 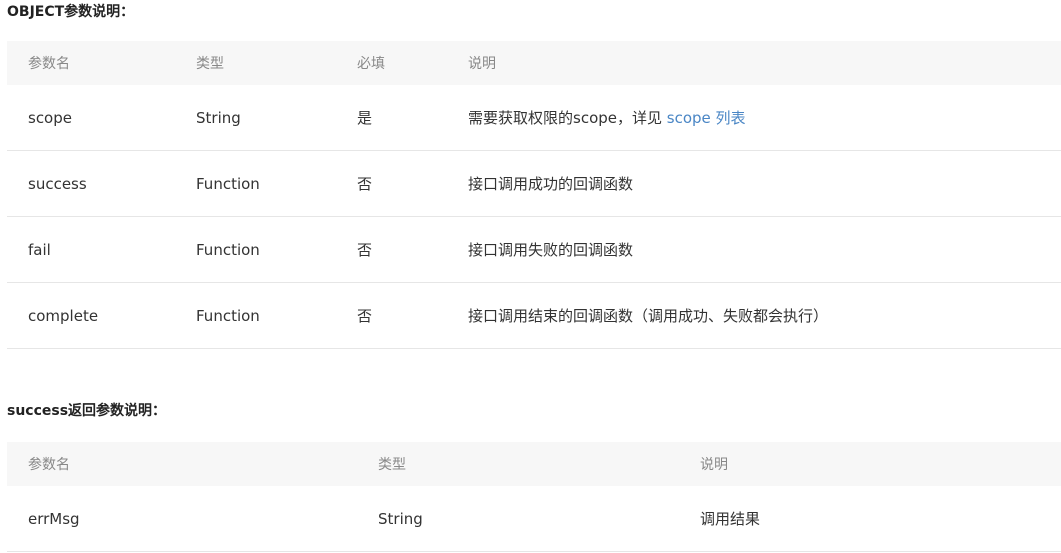 I want to click on object-params-title: OBJECT参数说明：, so click(x=71, y=12).